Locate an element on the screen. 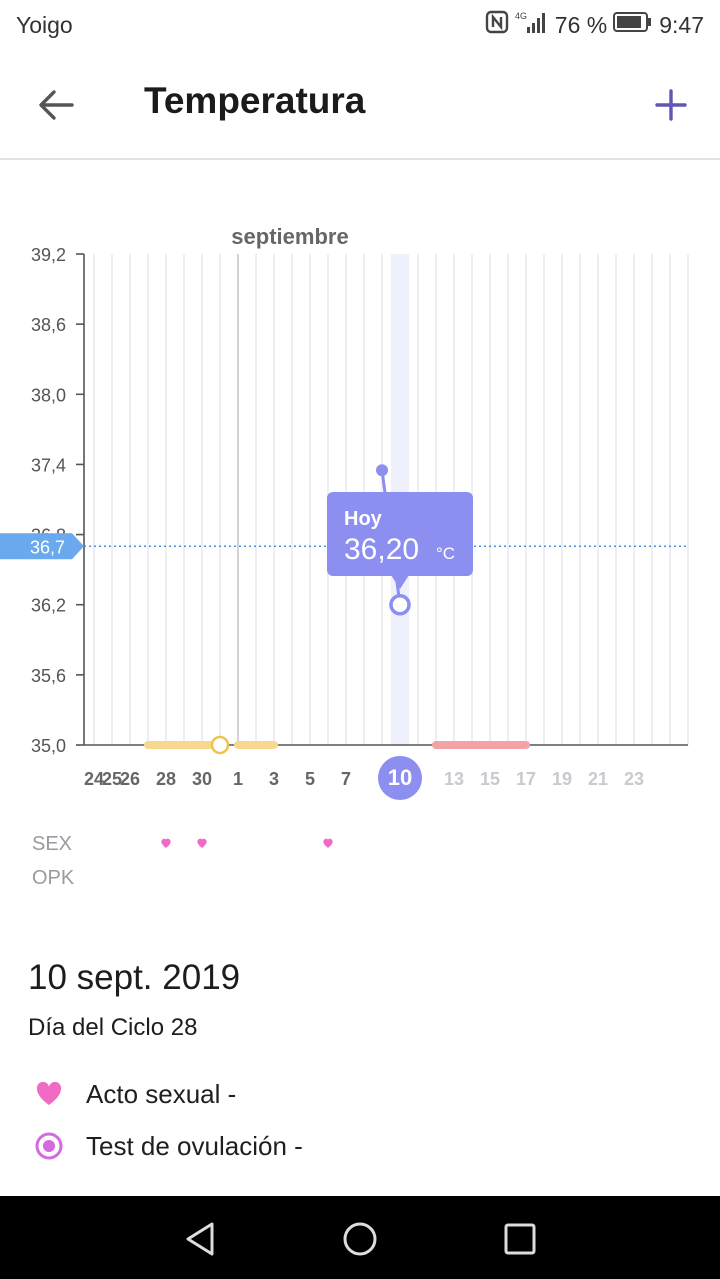  network-type-label: 4G is located at coordinates (521, 16).